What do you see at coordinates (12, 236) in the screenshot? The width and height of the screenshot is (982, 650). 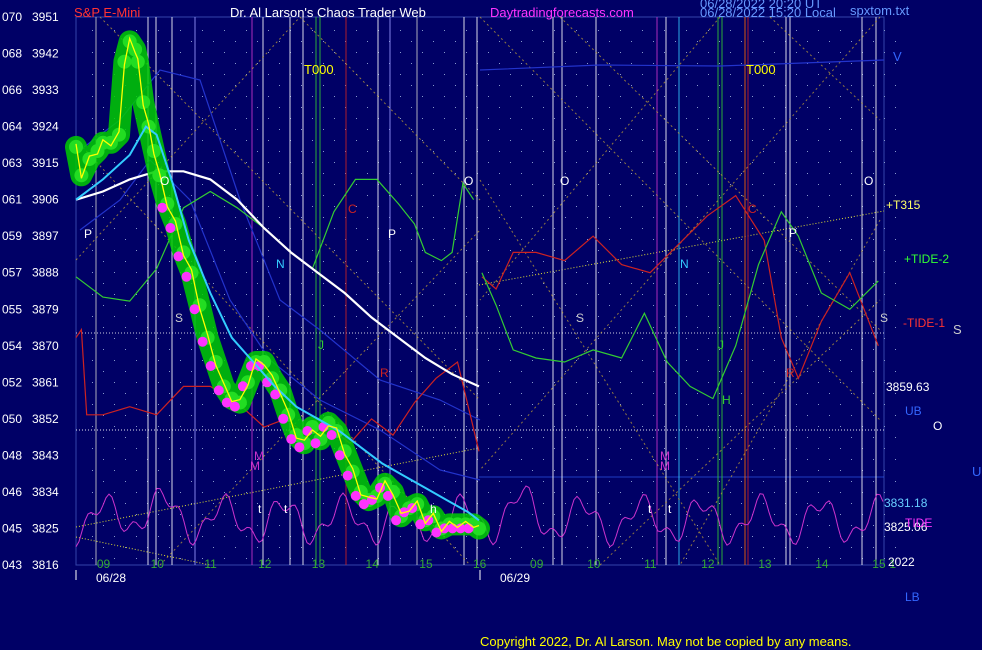 I see `y-tick-code: 059` at bounding box center [12, 236].